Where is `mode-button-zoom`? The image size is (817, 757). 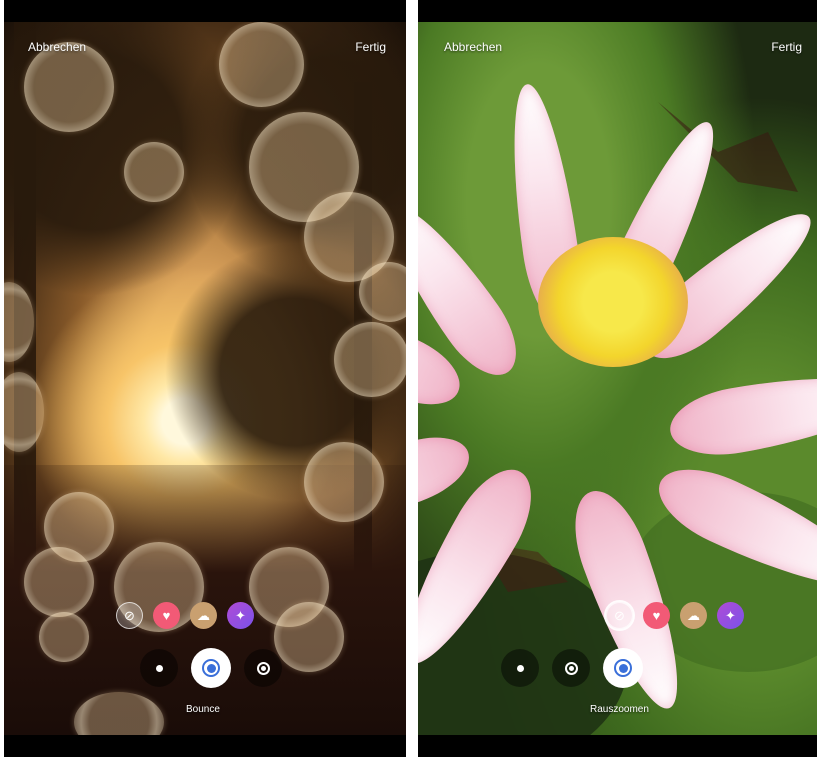 mode-button-zoom is located at coordinates (263, 668).